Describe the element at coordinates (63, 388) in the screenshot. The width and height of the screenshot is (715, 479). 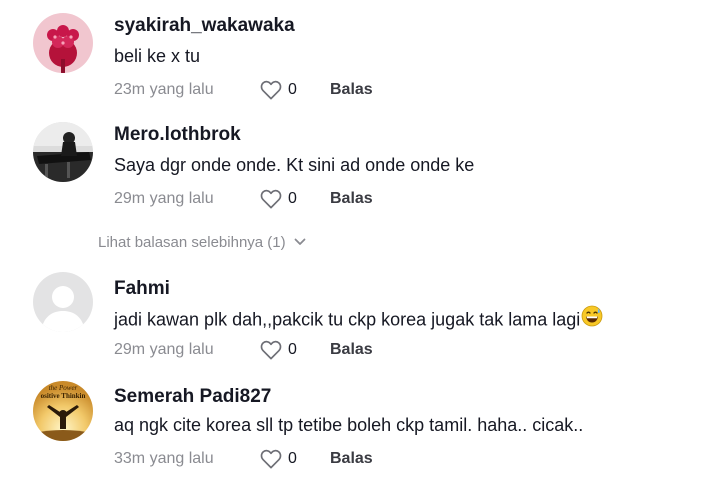
I see `book-title-line-1: the Power` at that location.